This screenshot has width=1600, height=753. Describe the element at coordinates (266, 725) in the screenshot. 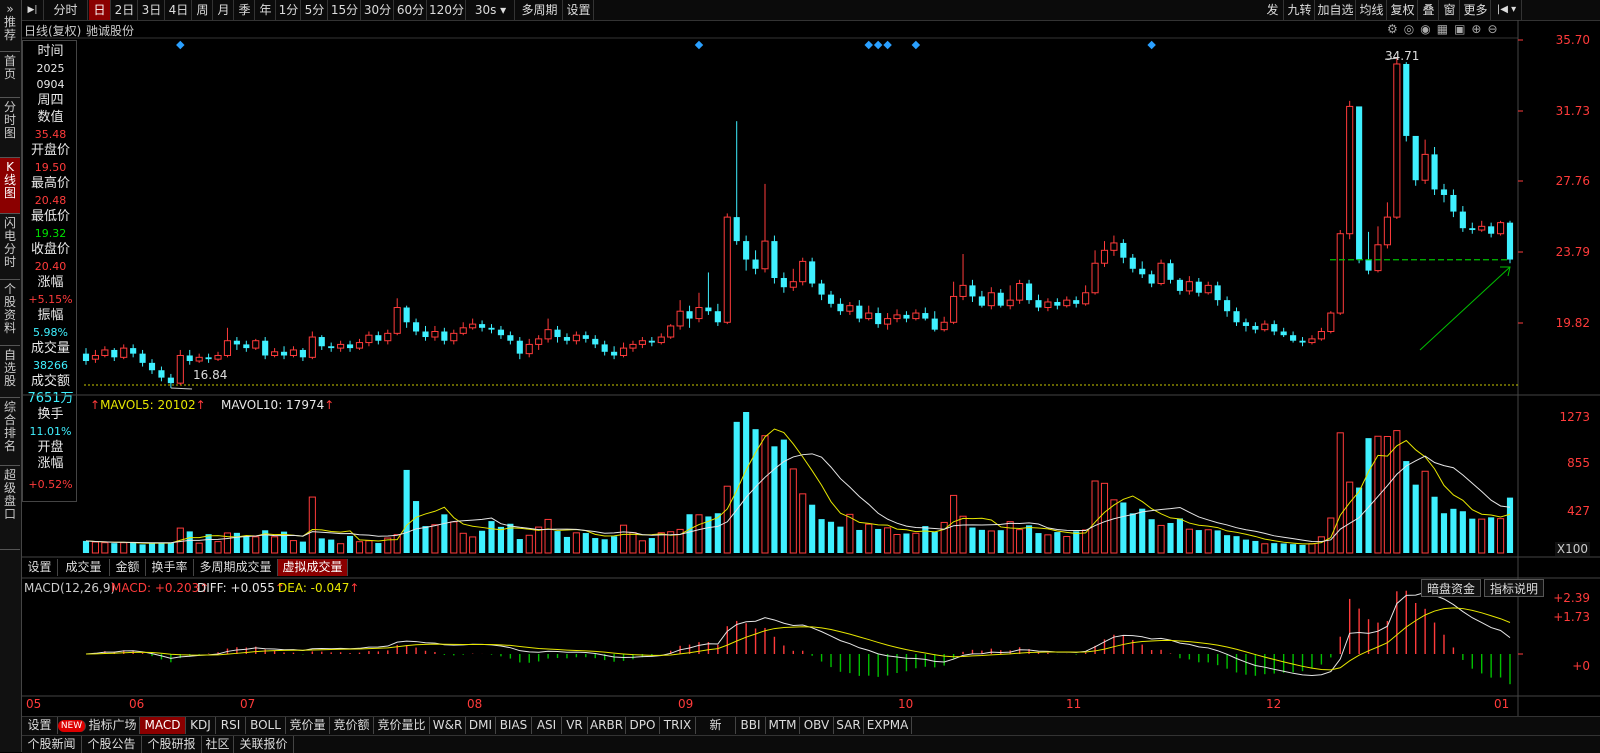

I see `indicator-tab: BOLL` at that location.